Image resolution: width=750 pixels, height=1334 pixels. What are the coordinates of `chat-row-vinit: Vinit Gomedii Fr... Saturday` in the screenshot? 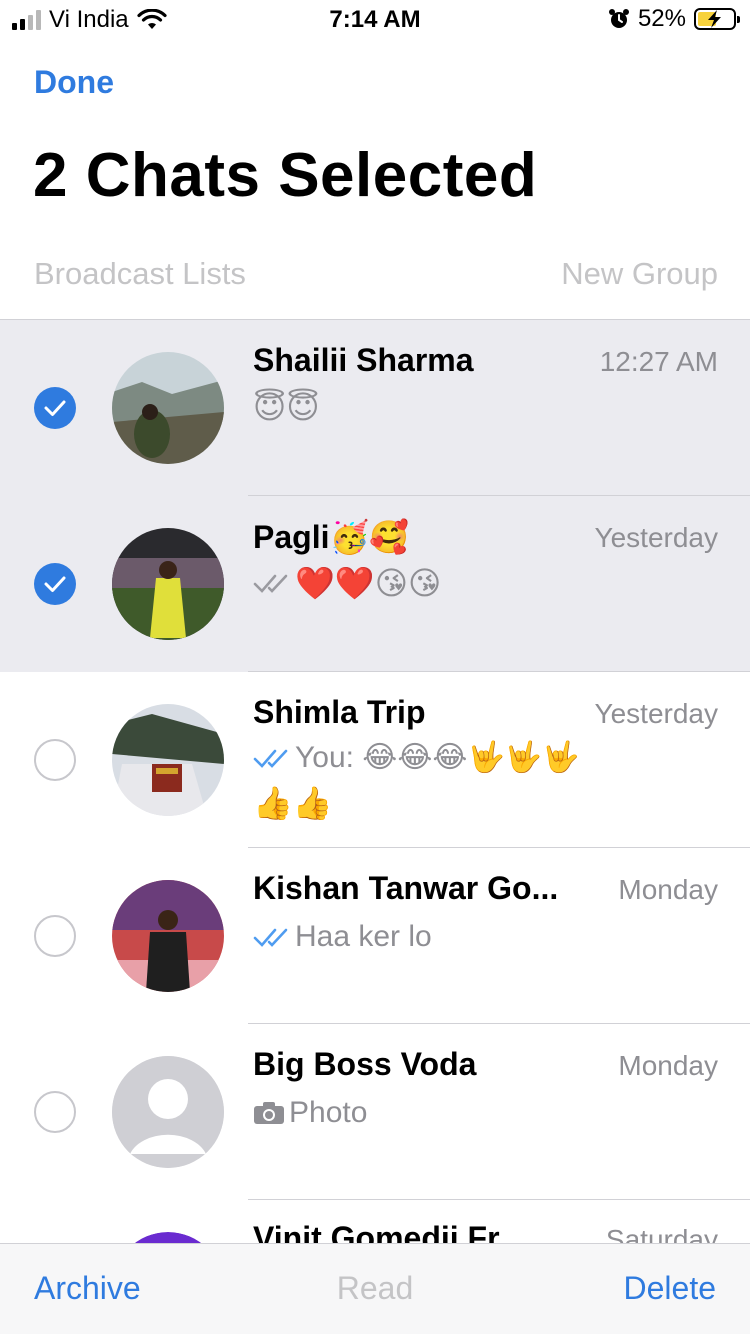 It's located at (375, 1223).